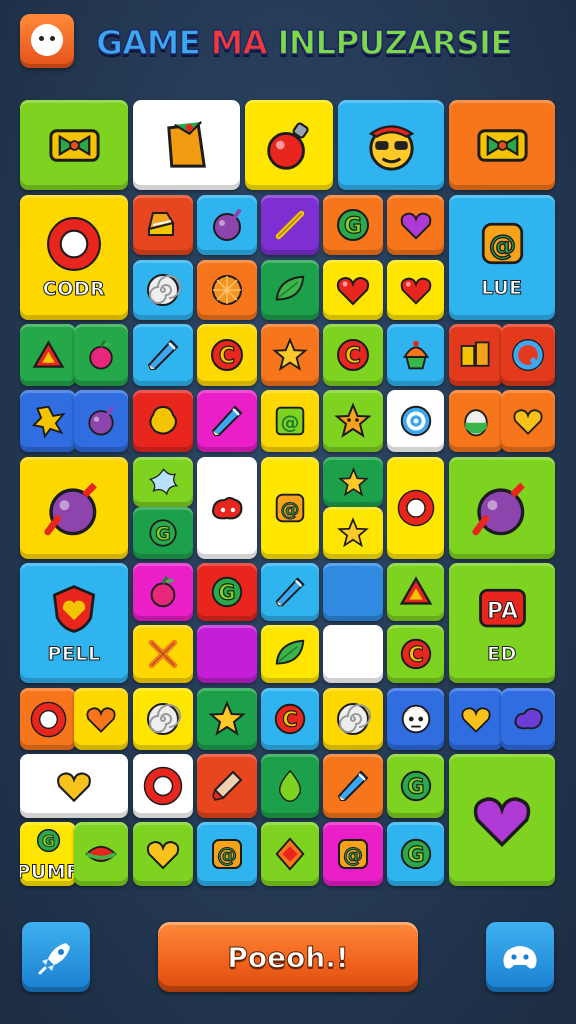 This screenshot has height=1024, width=576. What do you see at coordinates (48, 854) in the screenshot?
I see `tile: G PUMF` at bounding box center [48, 854].